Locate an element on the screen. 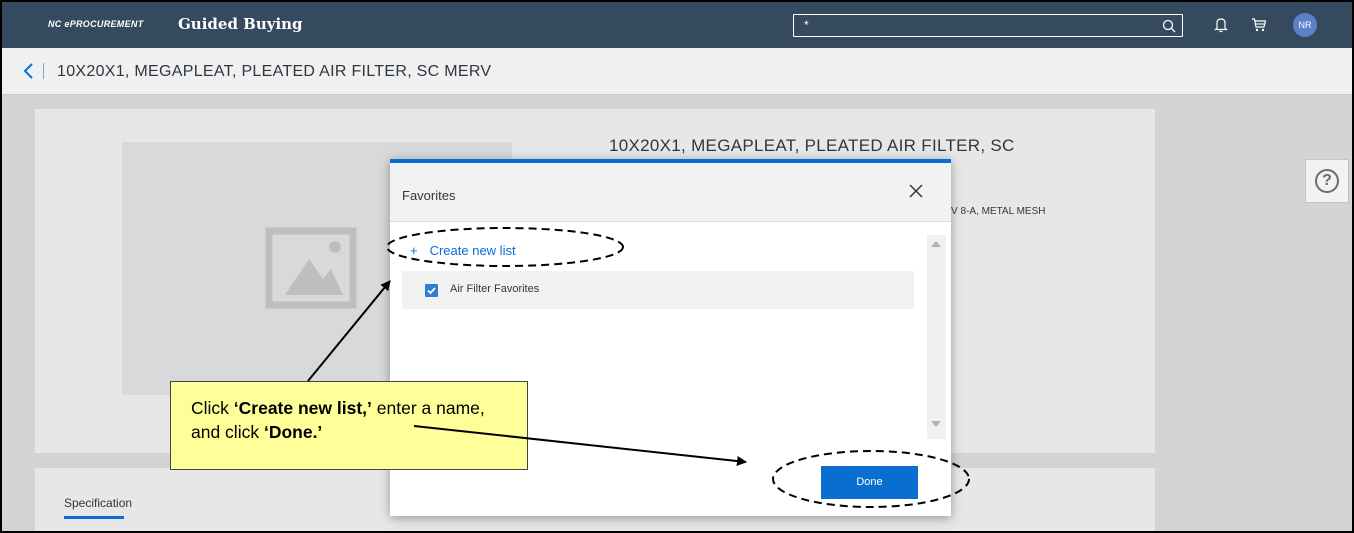 This screenshot has width=1354, height=533. search-value: * is located at coordinates (806, 25).